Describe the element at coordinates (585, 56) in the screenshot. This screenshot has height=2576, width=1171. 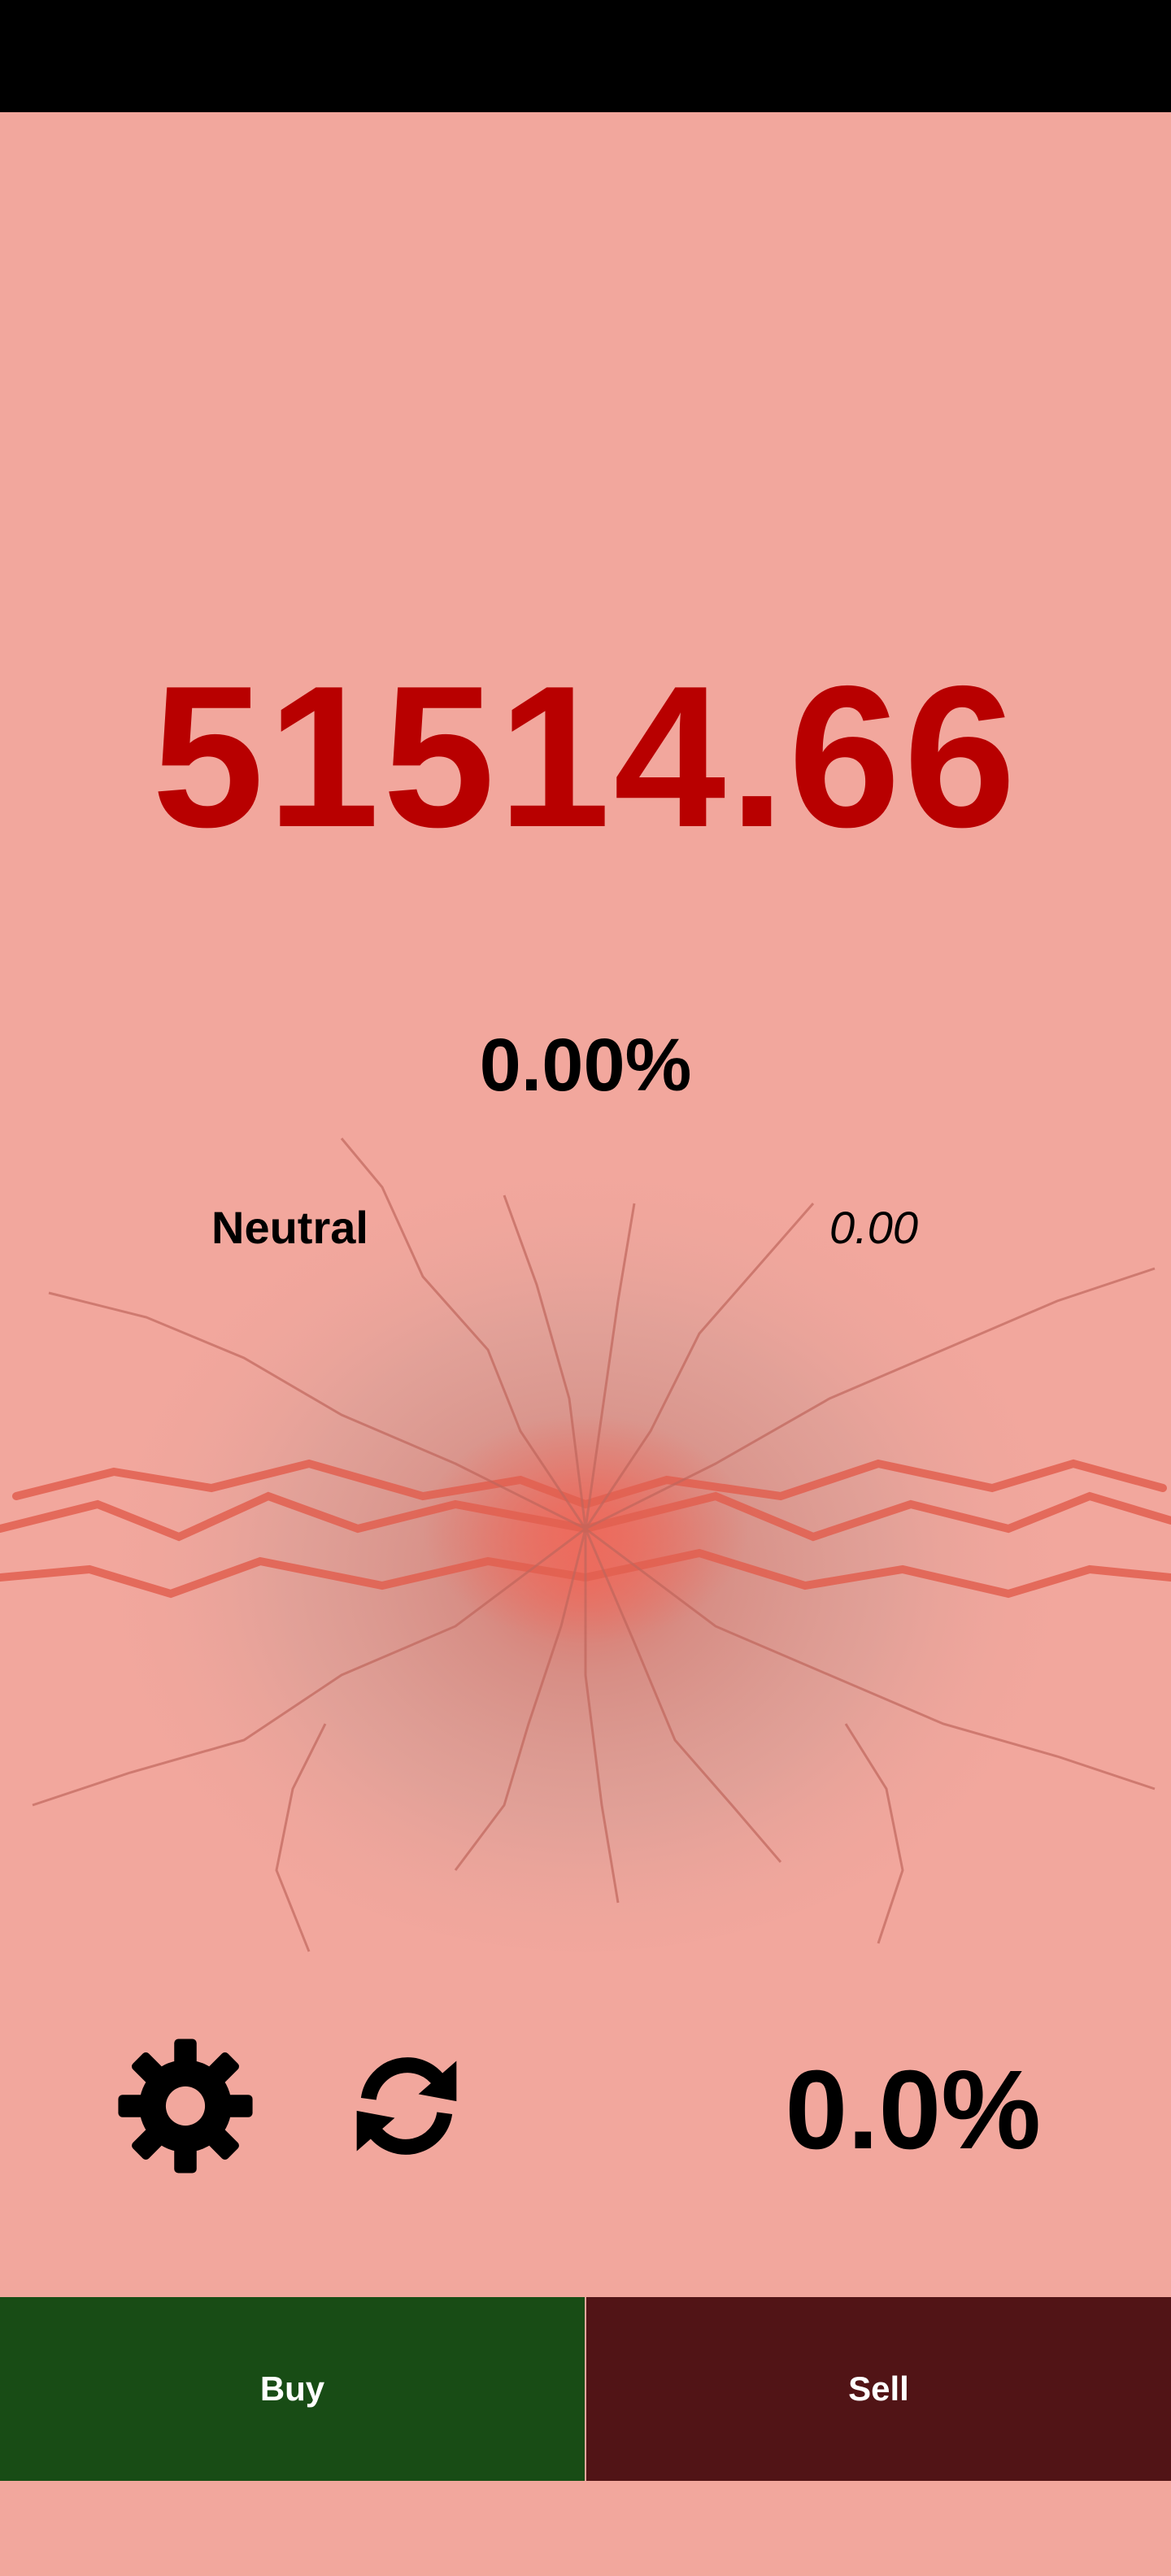
I see `status-bar` at that location.